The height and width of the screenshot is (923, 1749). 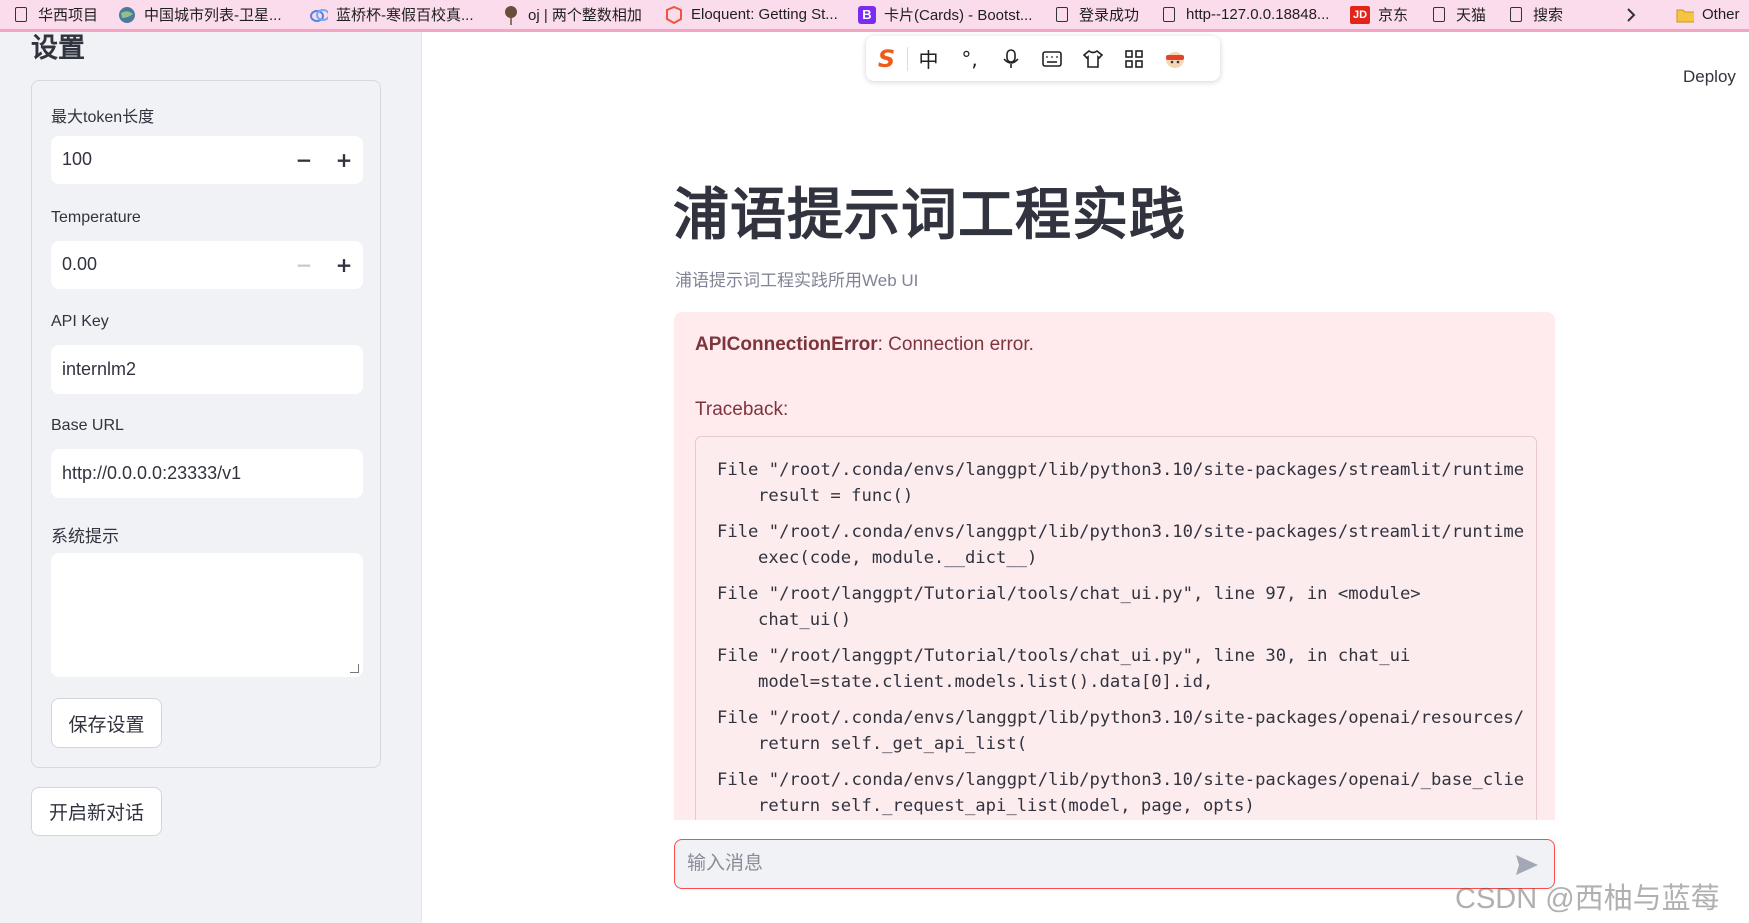 I want to click on ime-language-toggle: 中, so click(x=928, y=58).